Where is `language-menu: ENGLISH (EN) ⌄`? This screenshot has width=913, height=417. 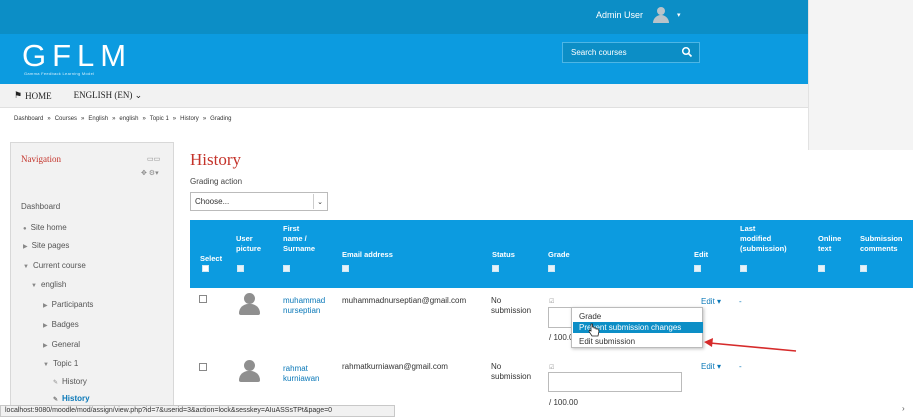 language-menu: ENGLISH (EN) ⌄ is located at coordinates (108, 95).